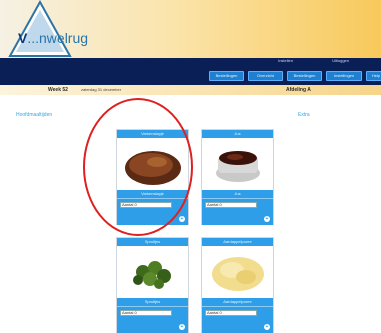  What do you see at coordinates (58, 90) in the screenshot?
I see `week-label: Week 52` at bounding box center [58, 90].